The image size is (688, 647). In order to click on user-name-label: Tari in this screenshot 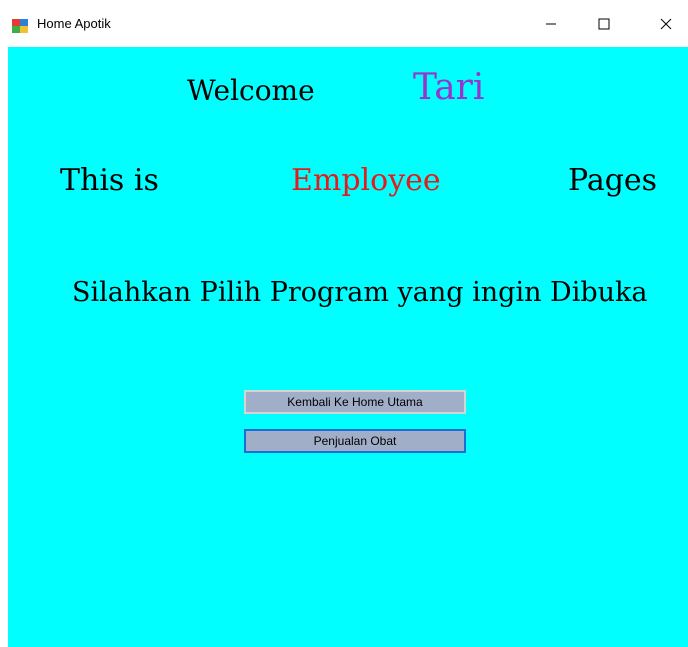, I will do `click(449, 87)`.